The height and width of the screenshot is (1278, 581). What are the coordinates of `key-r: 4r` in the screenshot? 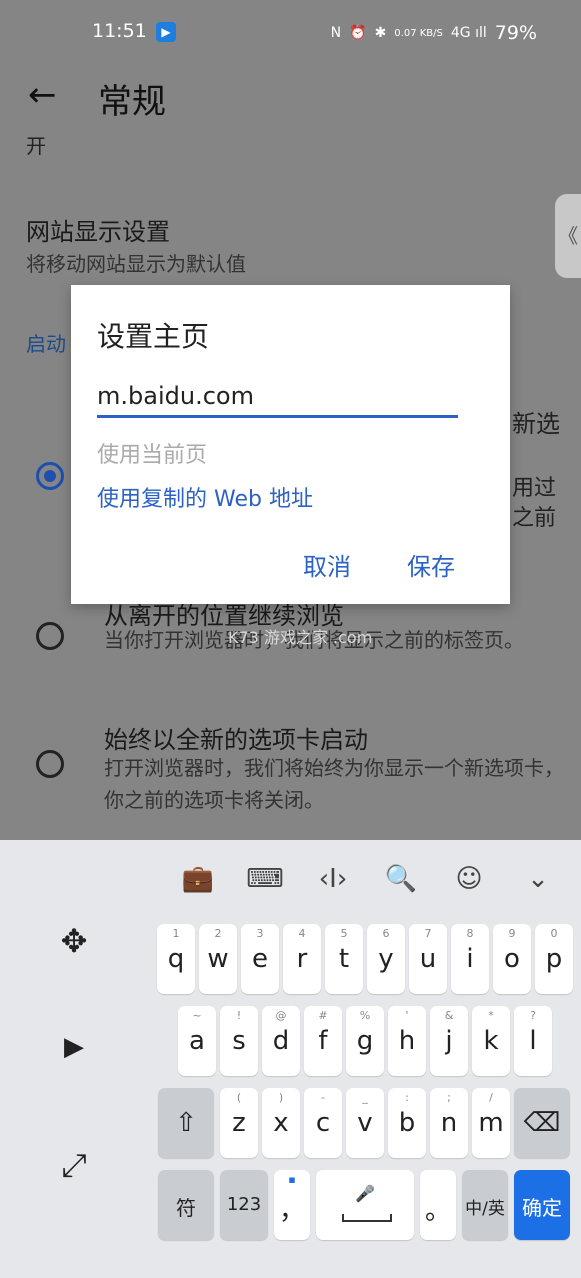 It's located at (302, 959).